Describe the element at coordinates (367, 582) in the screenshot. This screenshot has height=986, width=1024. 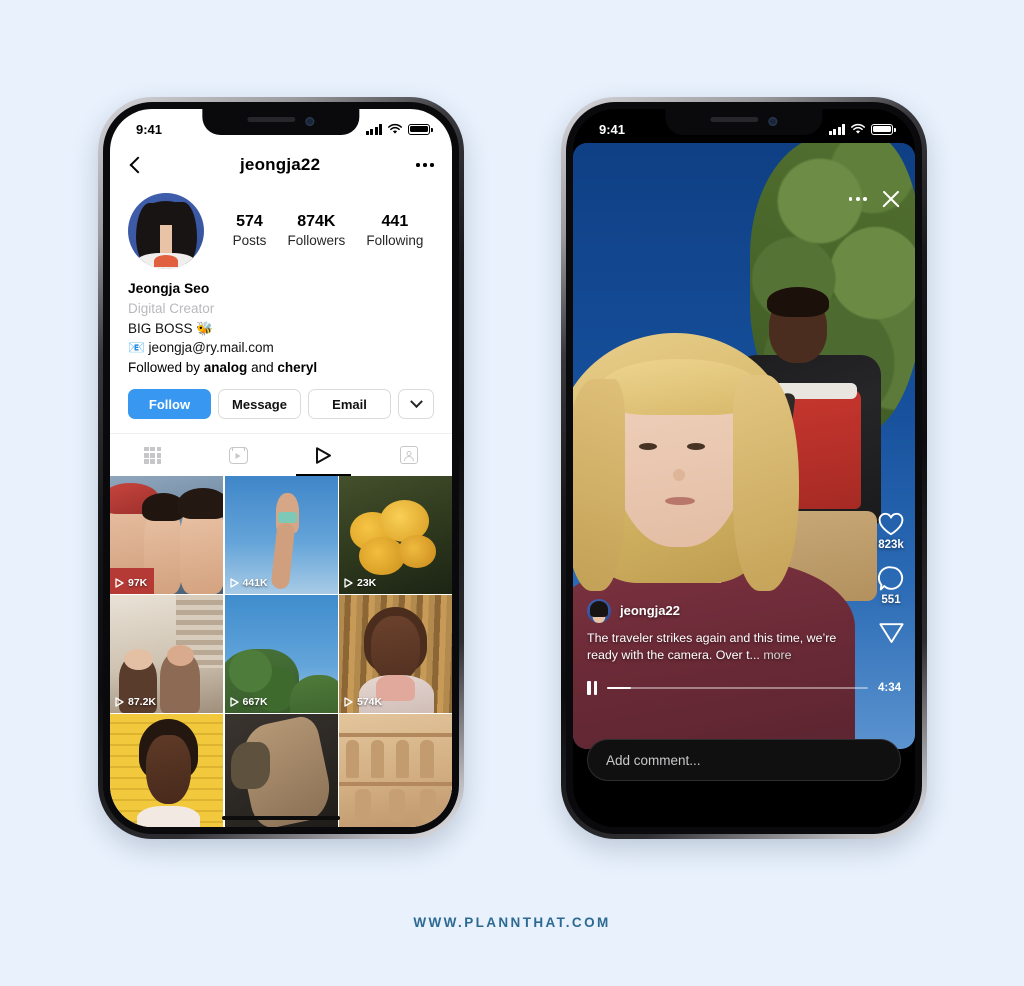
I see `views-count: 23K` at that location.